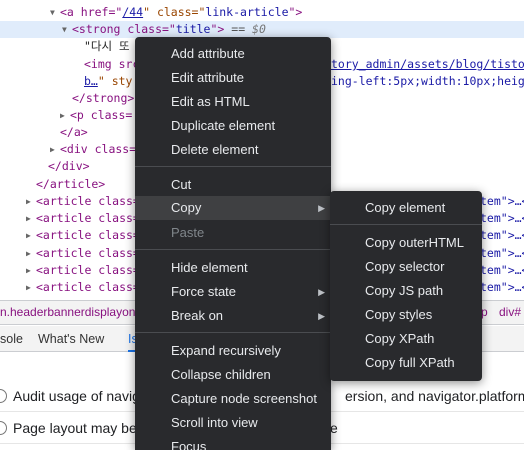 This screenshot has width=524, height=450. I want to click on breadcrumb-item: n.headerbannerdisplayon, so click(67, 312).